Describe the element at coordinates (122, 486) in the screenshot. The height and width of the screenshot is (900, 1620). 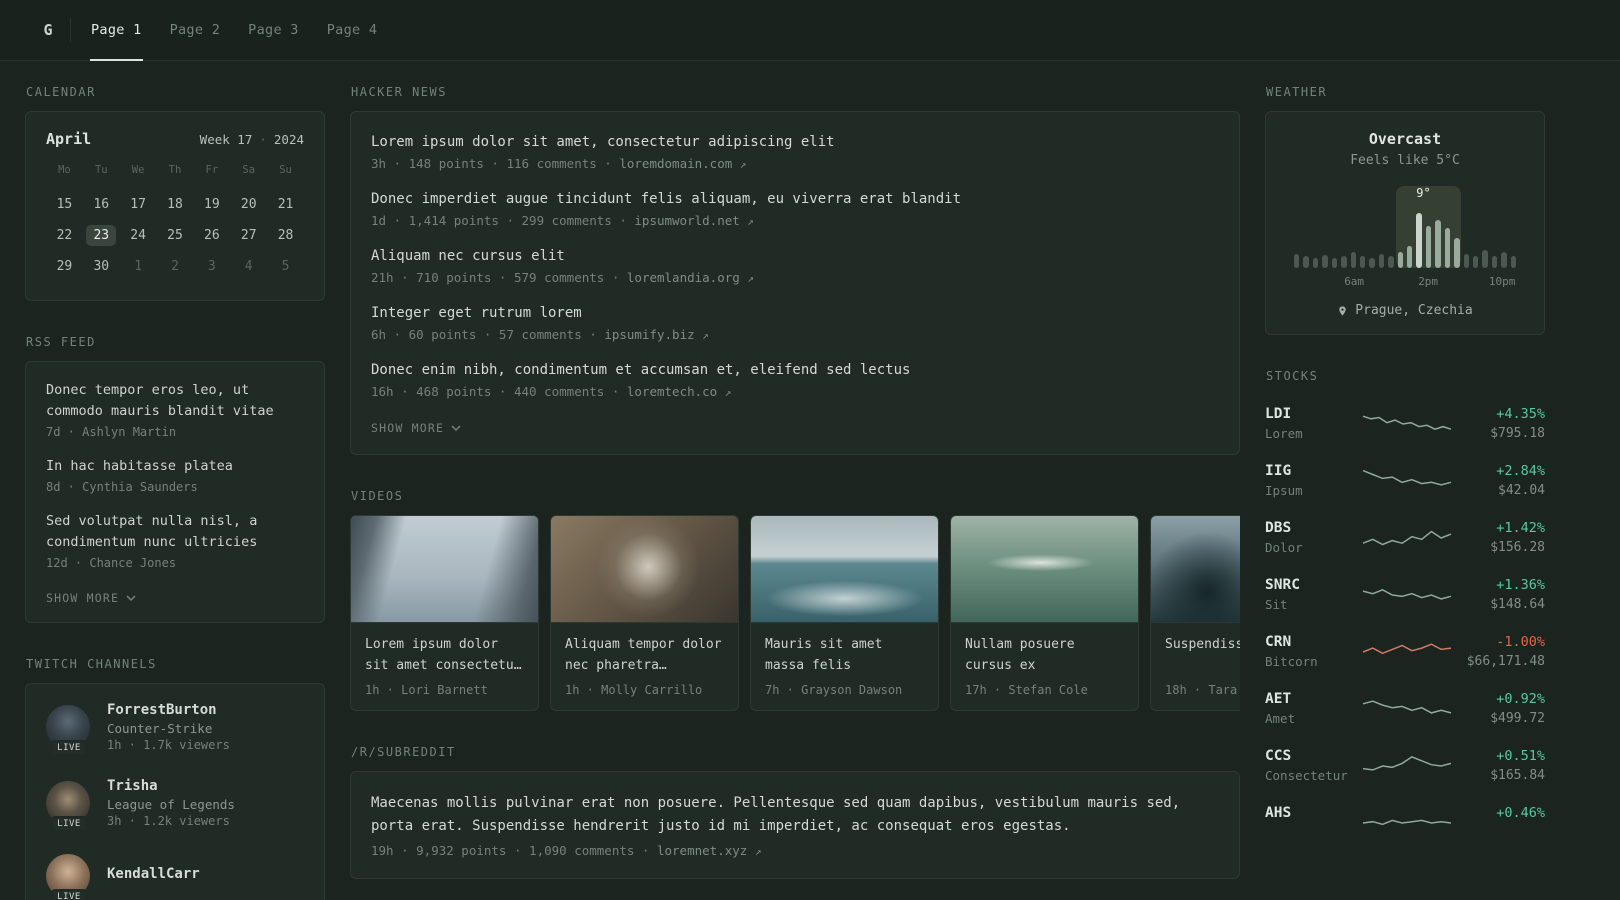
I see `rss-item-meta: 8d · Cynthia Saunders` at that location.